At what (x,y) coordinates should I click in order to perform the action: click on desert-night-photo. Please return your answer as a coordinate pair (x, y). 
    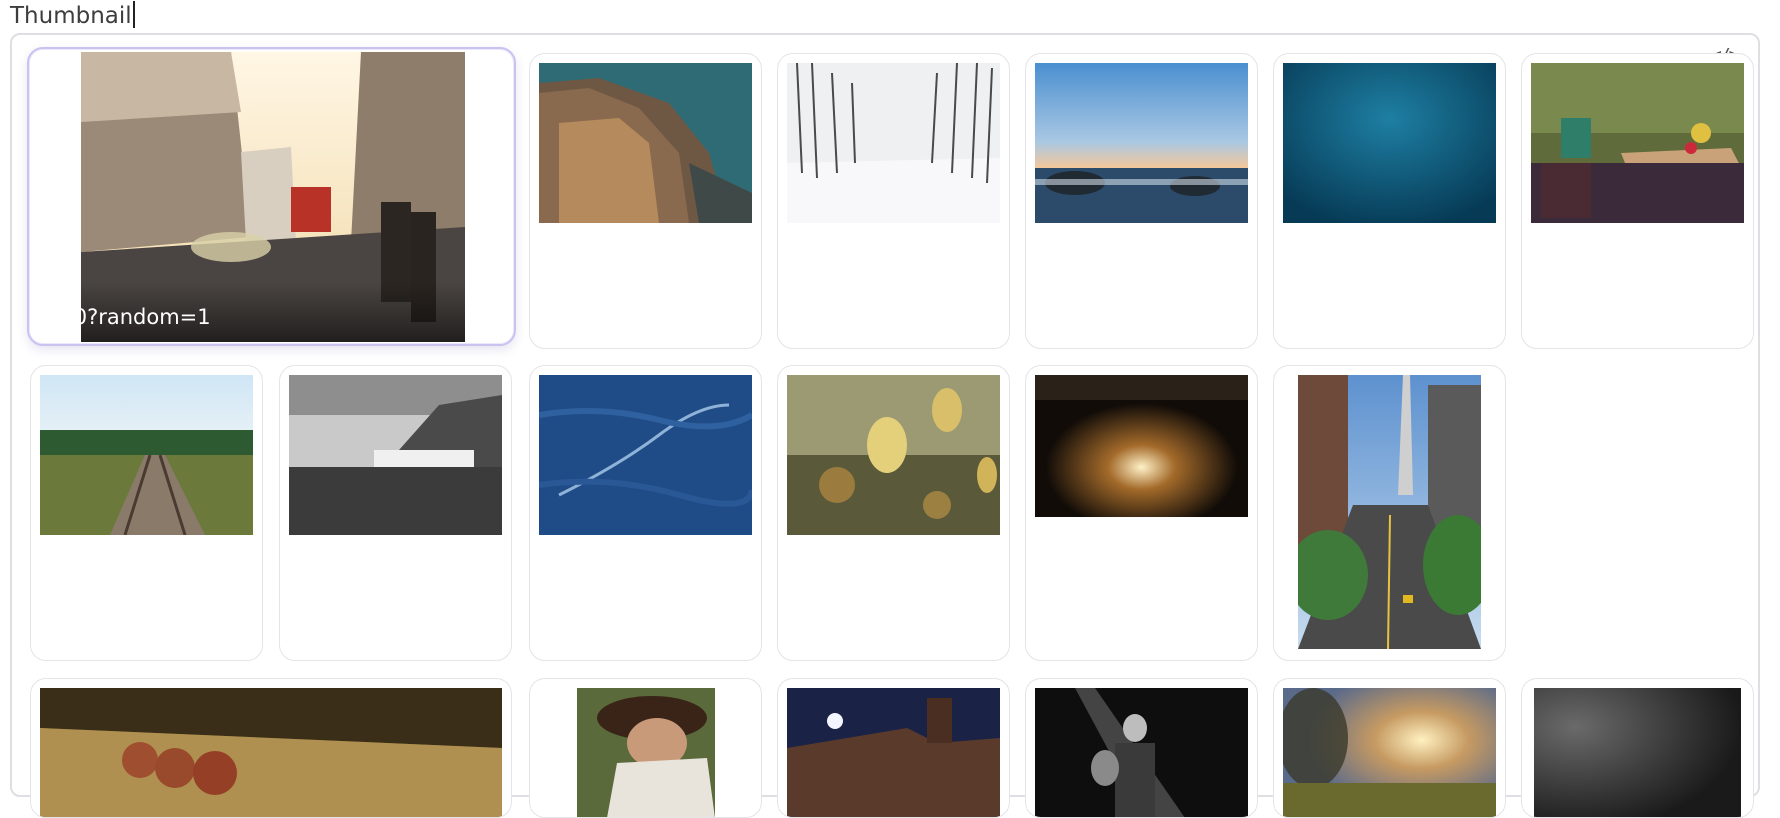
    Looking at the image, I should click on (893, 752).